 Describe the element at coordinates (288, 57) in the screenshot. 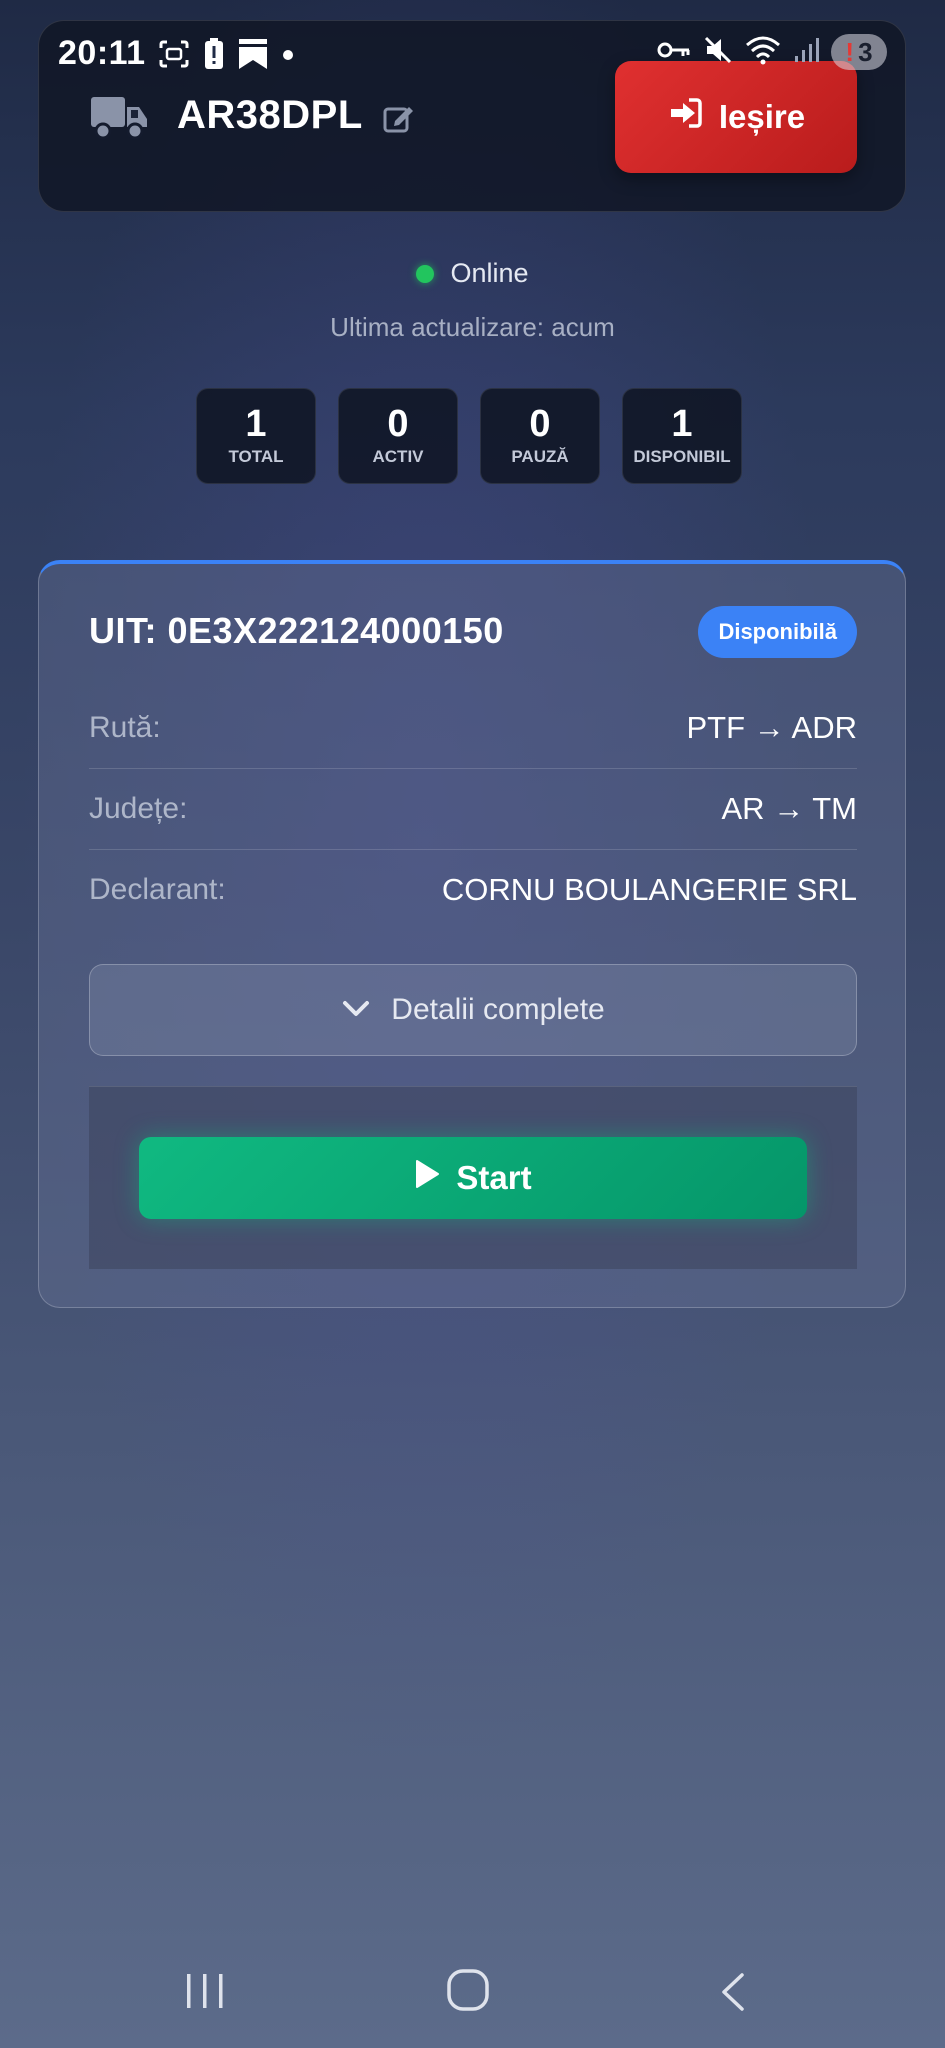

I see `dot-icon` at that location.